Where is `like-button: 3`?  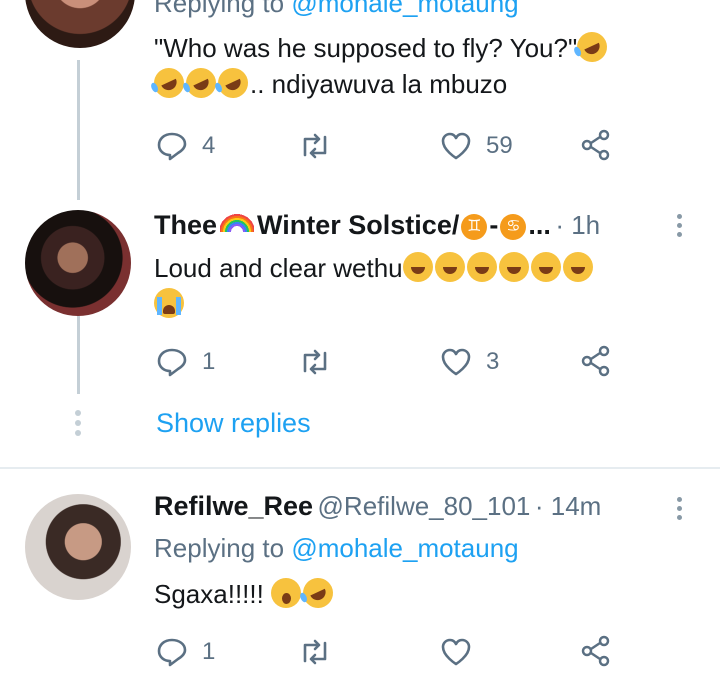
like-button: 3 is located at coordinates (469, 362).